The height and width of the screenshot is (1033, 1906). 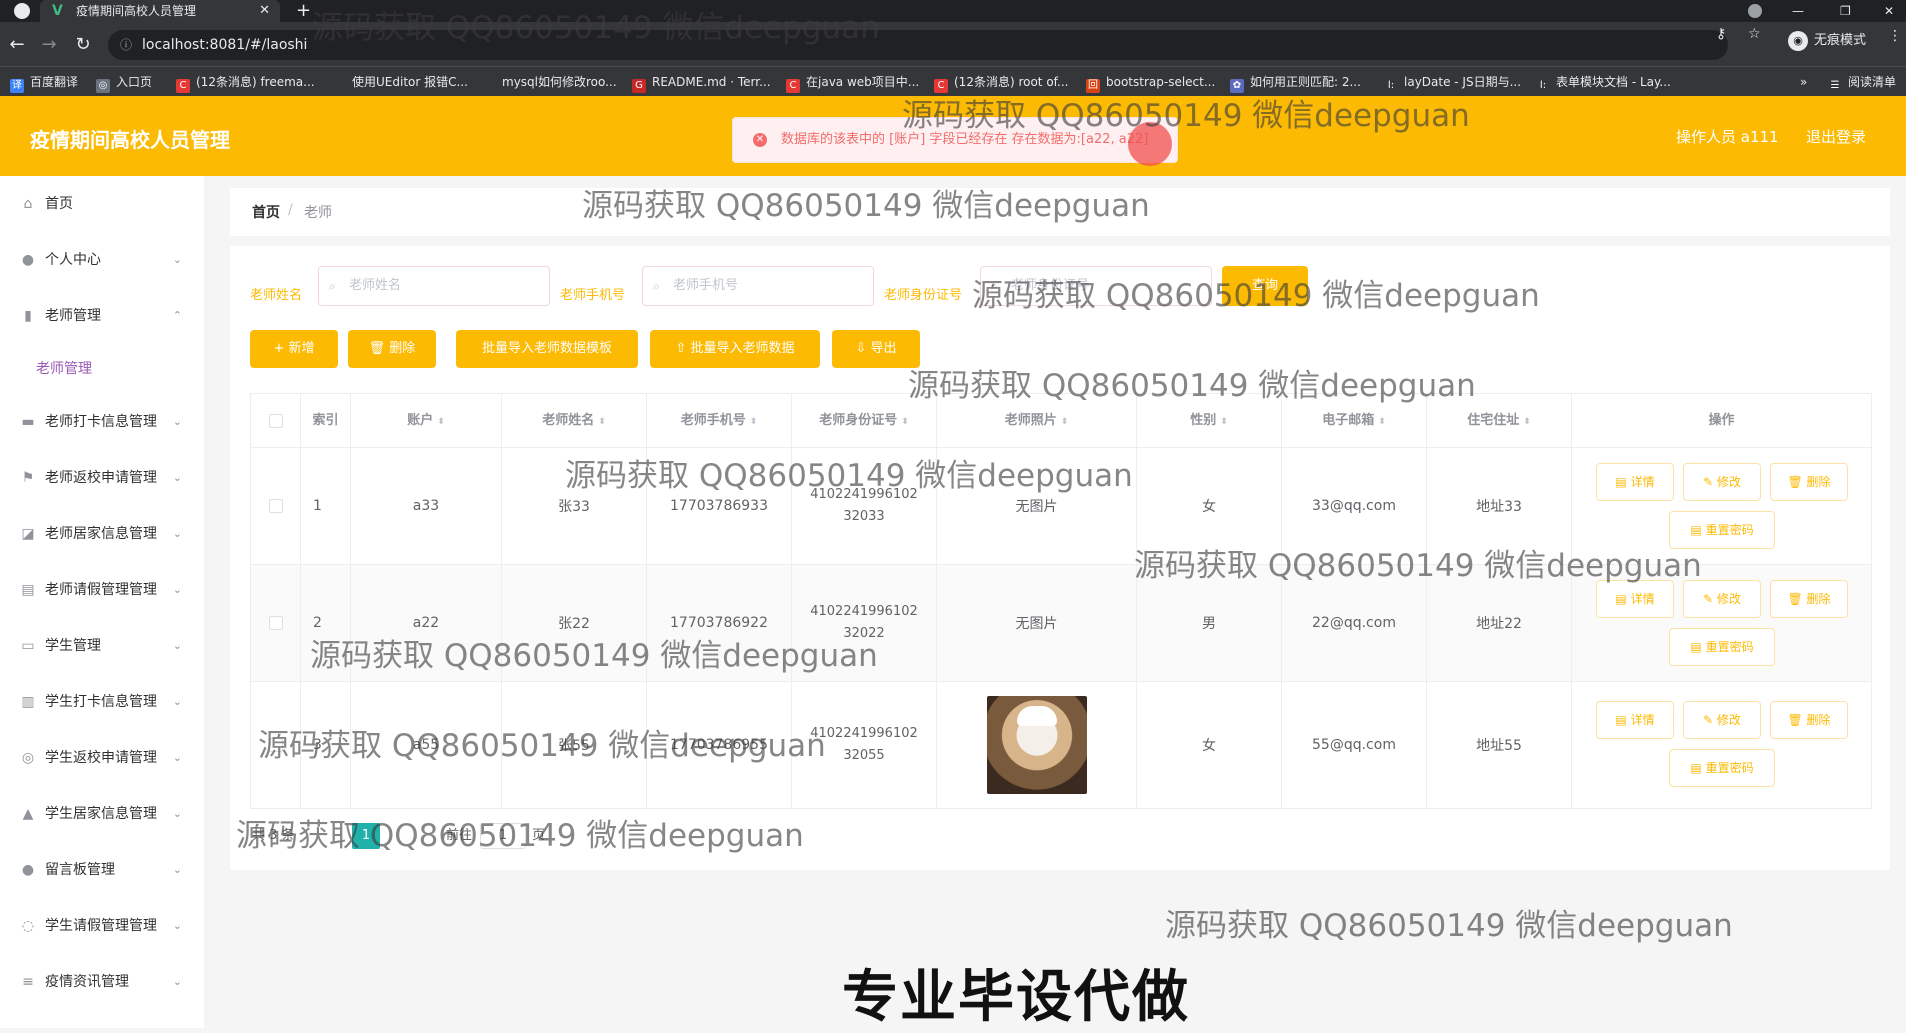 What do you see at coordinates (294, 349) in the screenshot?
I see `add-button: + 新增` at bounding box center [294, 349].